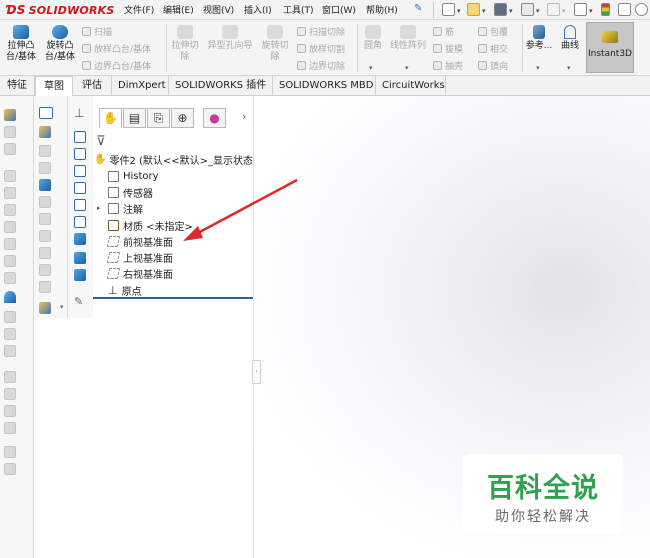 Image resolution: width=650 pixels, height=558 pixels. What do you see at coordinates (511, 11) in the screenshot?
I see `save-dropdown-arrow: ▾` at bounding box center [511, 11].